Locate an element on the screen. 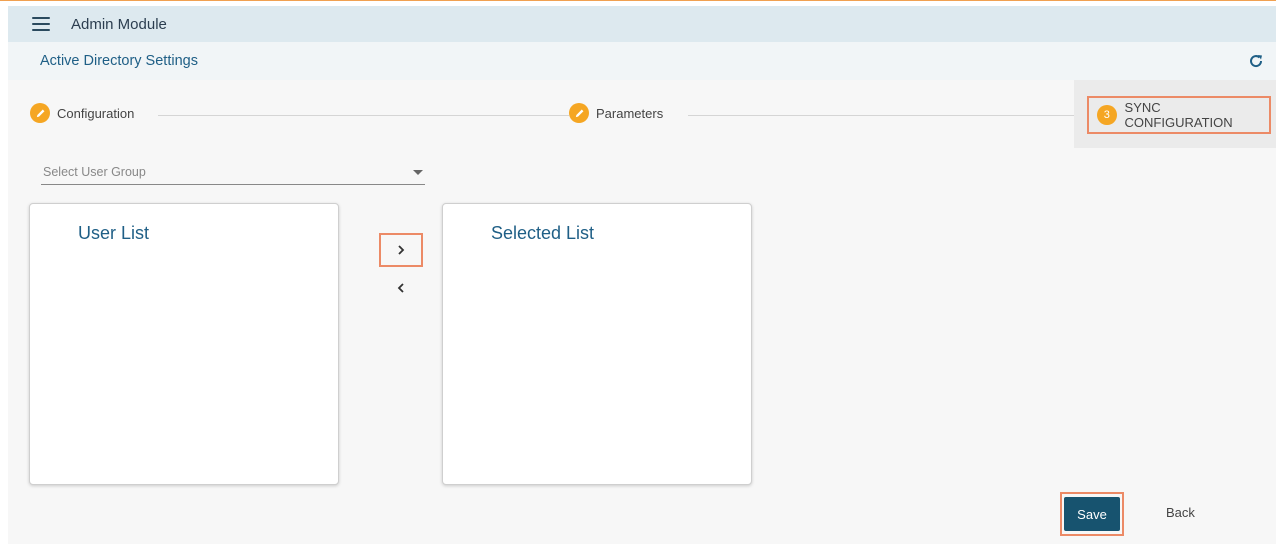 The height and width of the screenshot is (544, 1276). chevron-left-icon is located at coordinates (400, 288).